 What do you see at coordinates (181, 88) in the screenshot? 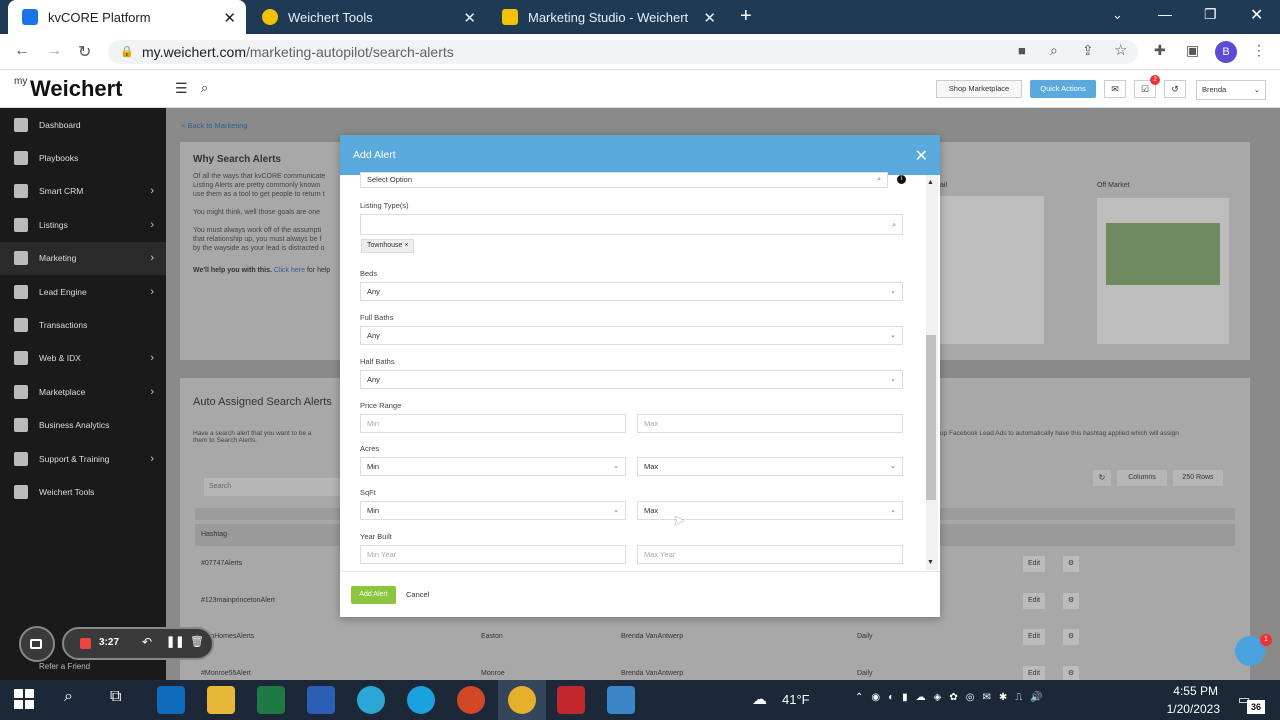
I see `hamburger-menu-icon: ☰` at bounding box center [181, 88].